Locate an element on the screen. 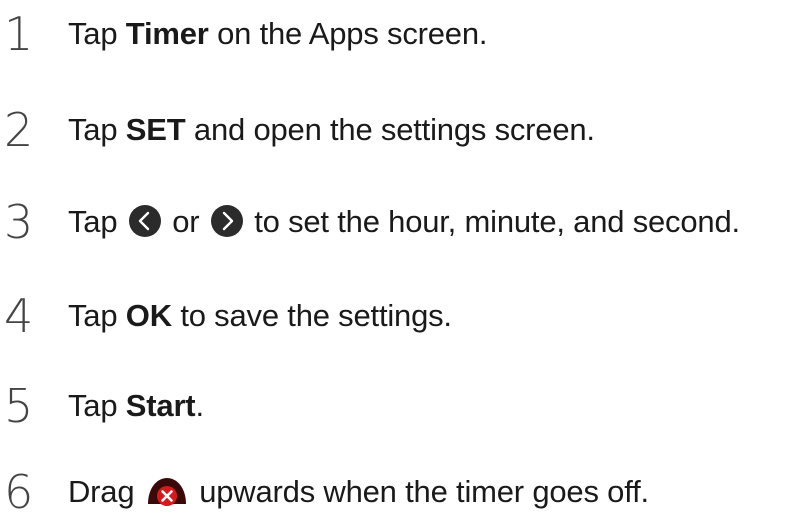 This screenshot has width=789, height=525. step-keyword: SET is located at coordinates (155, 129).